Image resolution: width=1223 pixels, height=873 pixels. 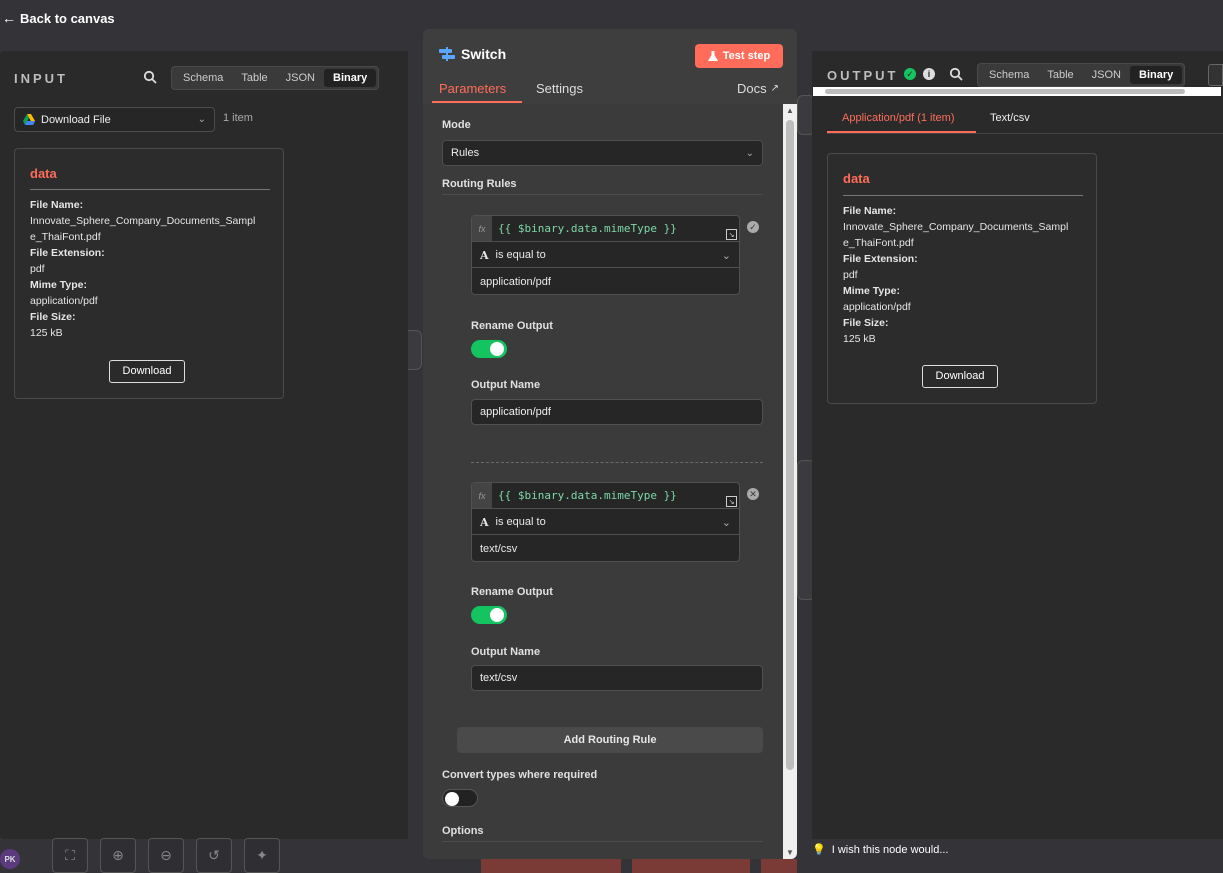 I want to click on avatar: PK, so click(x=10, y=859).